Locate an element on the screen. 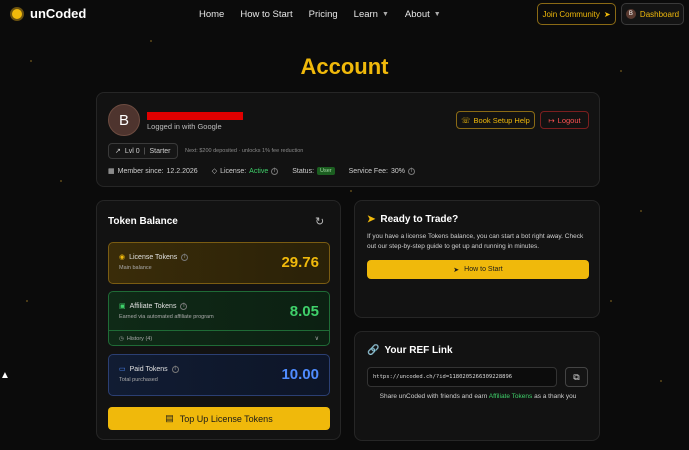  license-tokens-label: License Tokens is located at coordinates (153, 257).